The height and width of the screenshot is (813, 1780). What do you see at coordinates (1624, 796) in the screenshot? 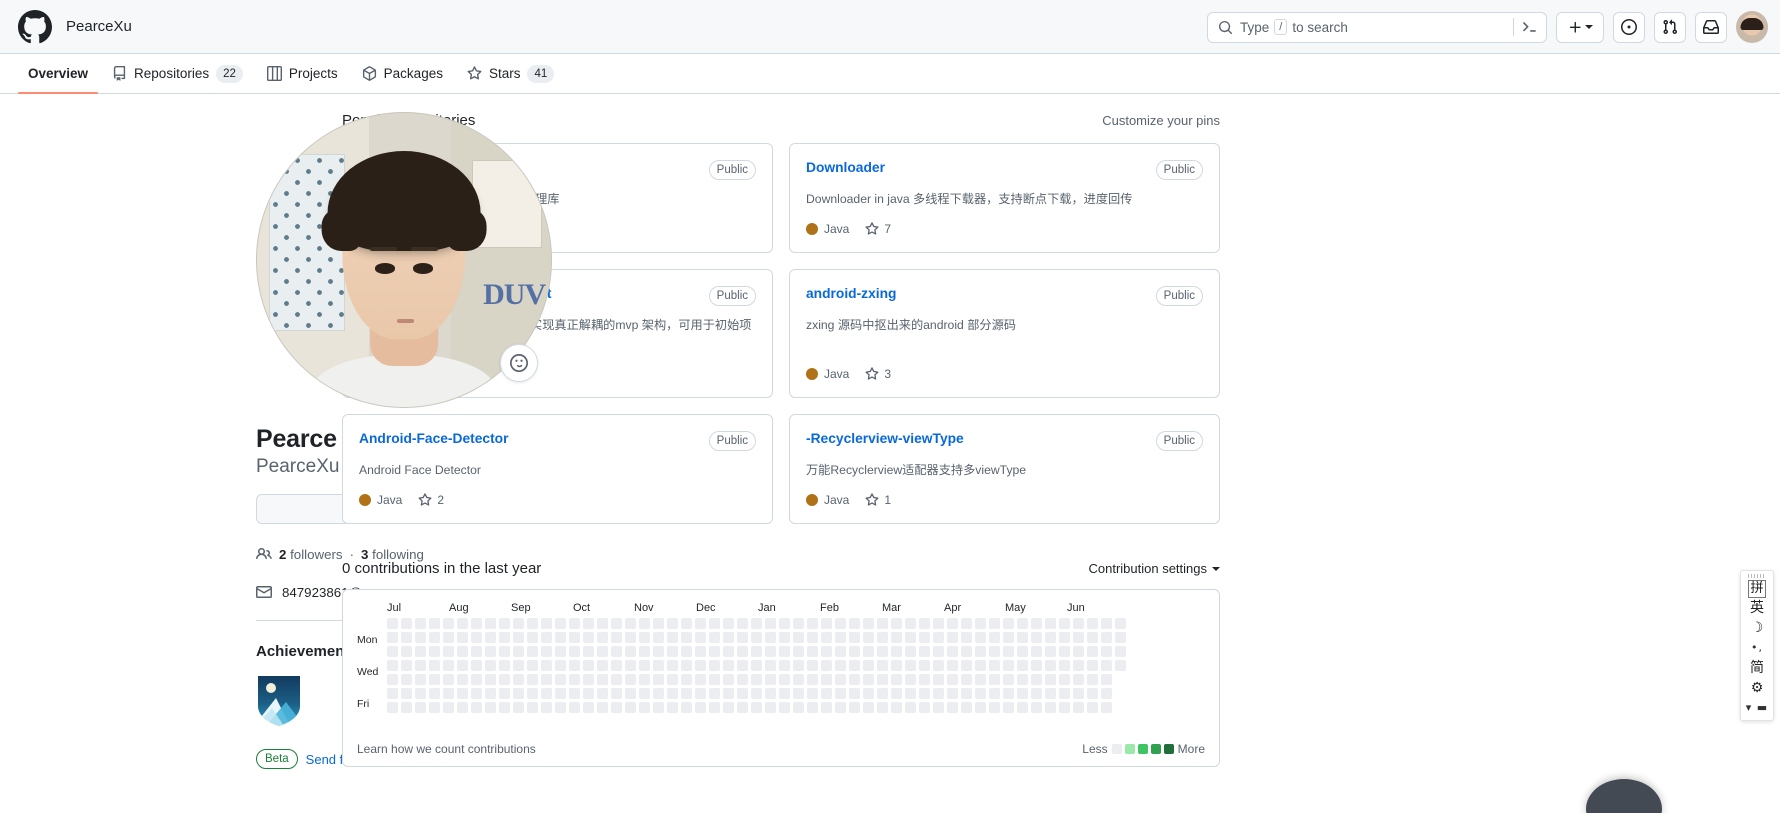
I see `floating-widget` at bounding box center [1624, 796].